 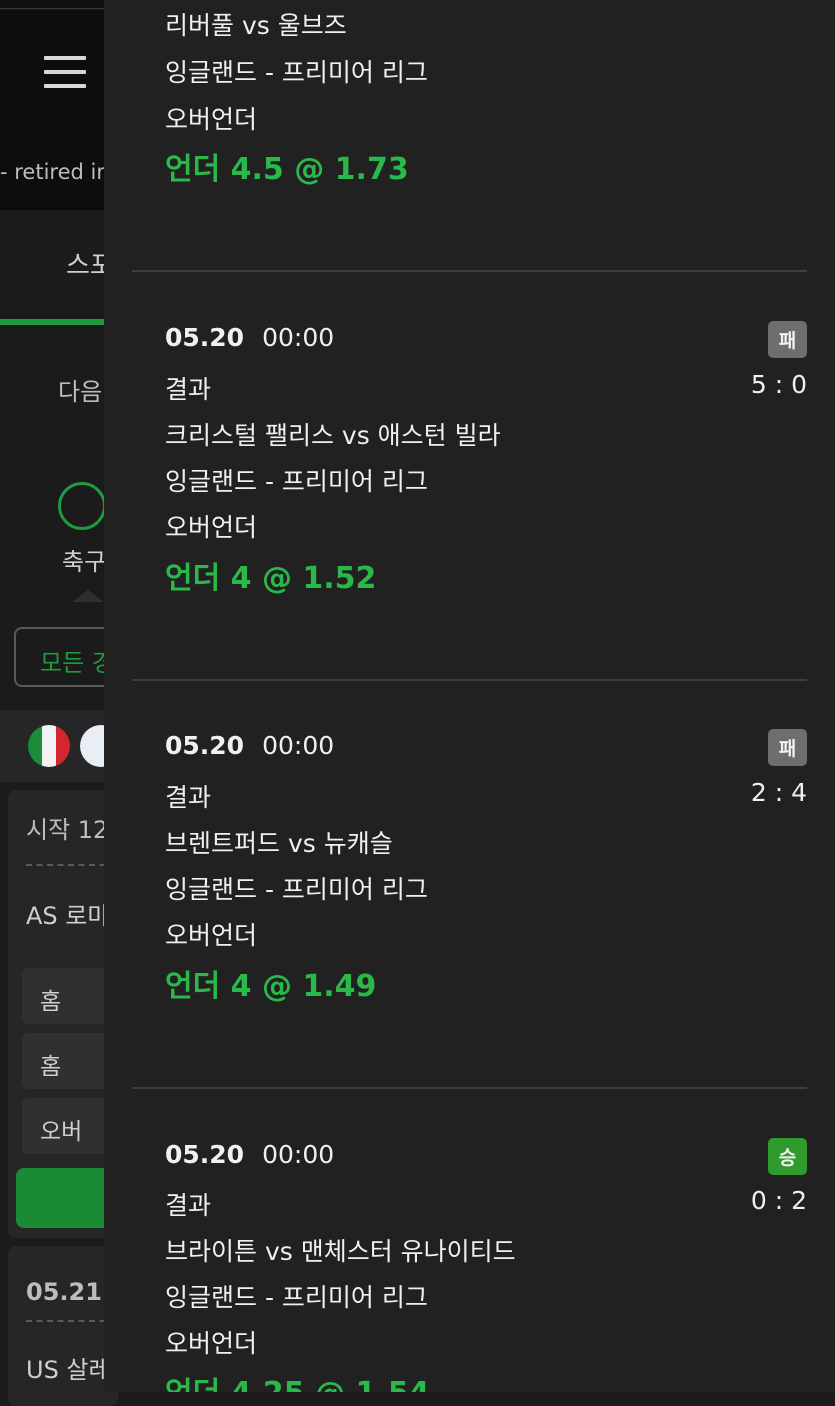 What do you see at coordinates (68, 916) in the screenshot?
I see `match-team-label: AS 로마` at bounding box center [68, 916].